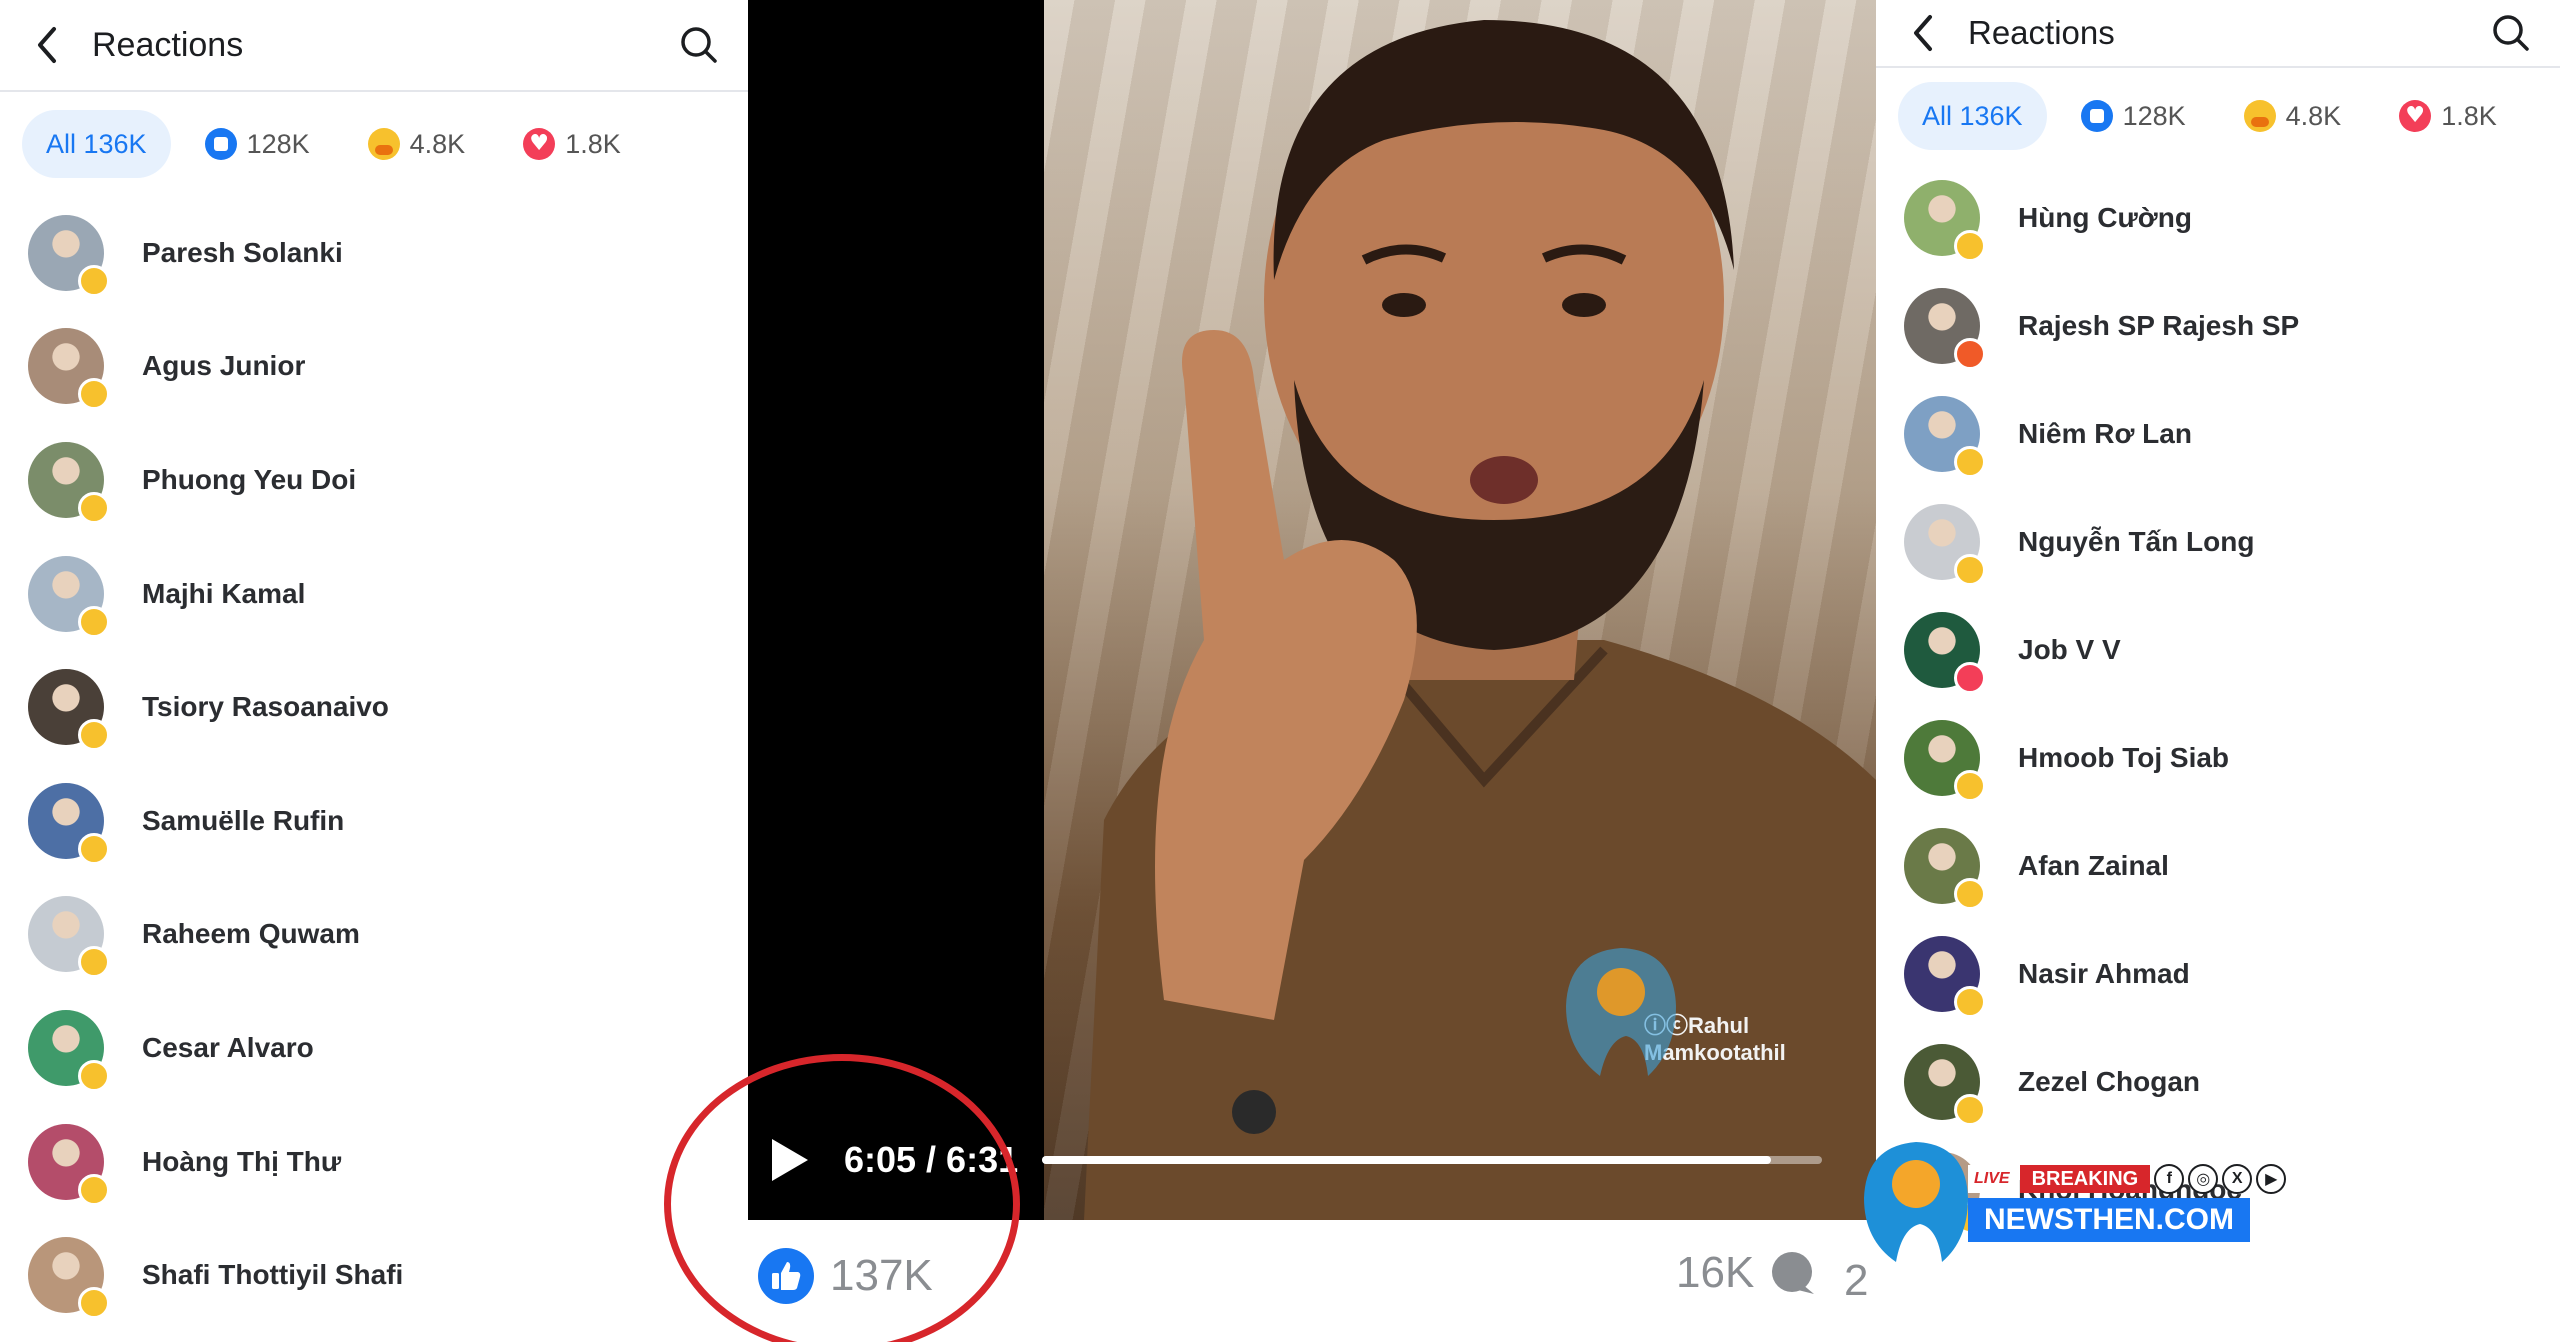  I want to click on play-button, so click(790, 1160).